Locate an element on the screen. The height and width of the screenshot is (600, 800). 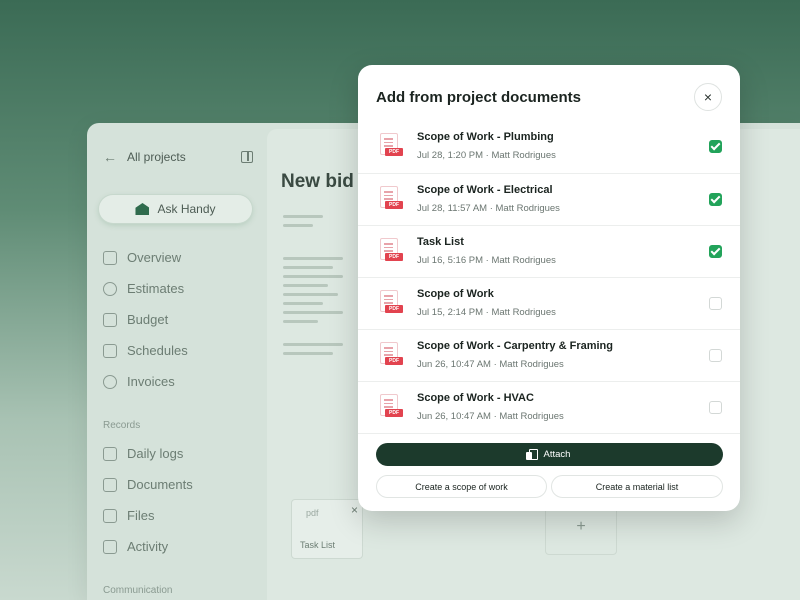
ask-handy-button: Ask Handy is located at coordinates (175, 209).